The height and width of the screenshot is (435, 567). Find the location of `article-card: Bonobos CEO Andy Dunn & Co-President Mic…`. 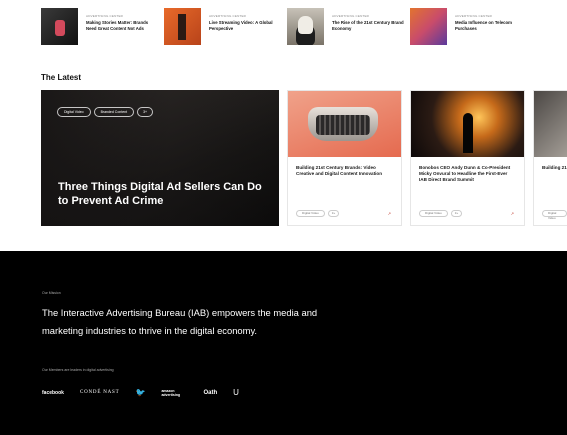

article-card: Bonobos CEO Andy Dunn & Co-President Mic… is located at coordinates (467, 158).